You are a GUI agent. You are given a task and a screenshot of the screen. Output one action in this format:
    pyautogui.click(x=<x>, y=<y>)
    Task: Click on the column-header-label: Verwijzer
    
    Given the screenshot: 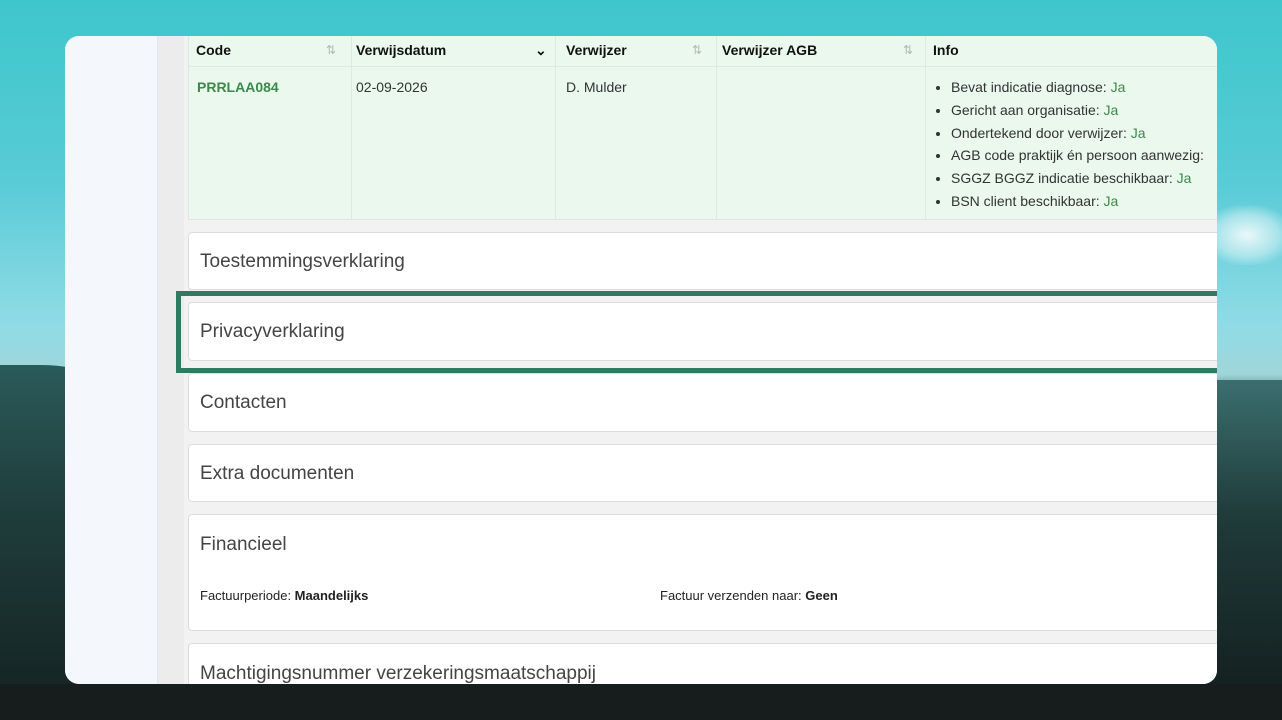 What is the action you would take?
    pyautogui.click(x=596, y=50)
    